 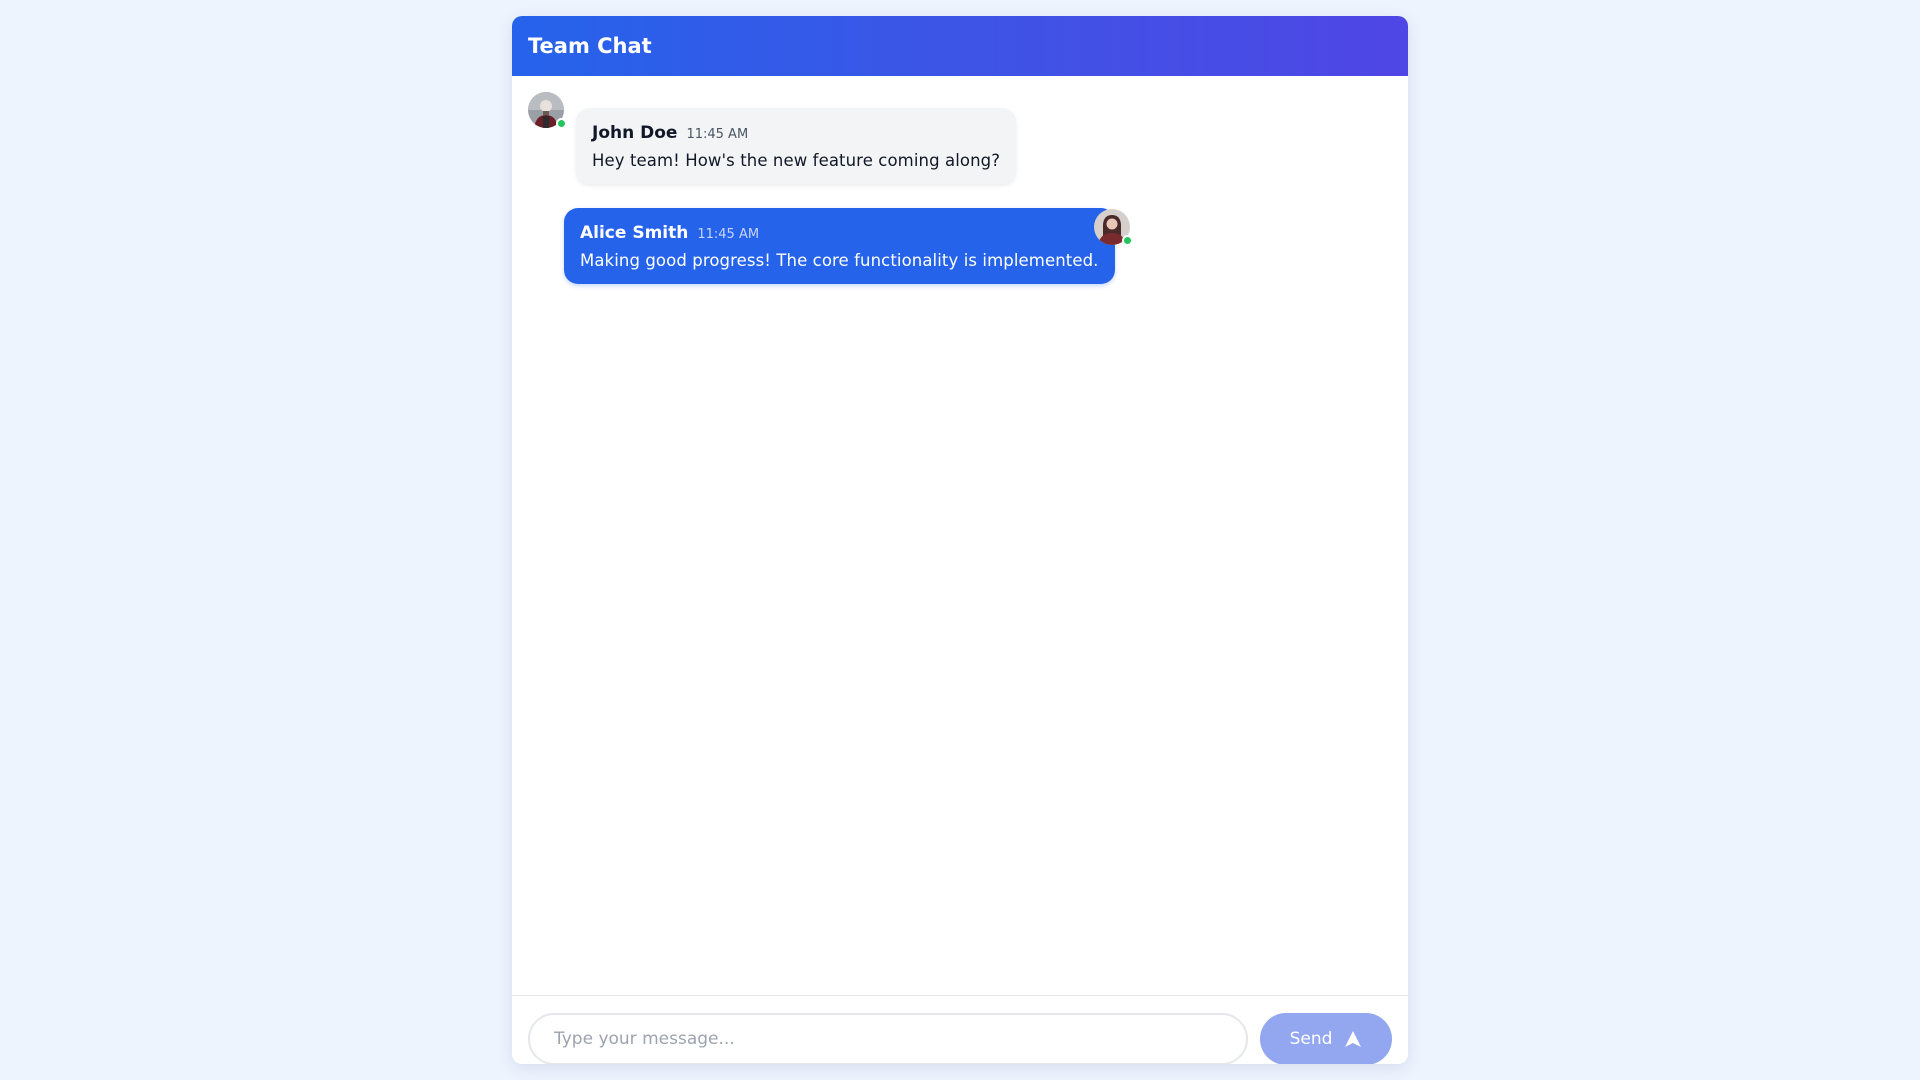 What do you see at coordinates (590, 46) in the screenshot?
I see `chat-title: Team Chat` at bounding box center [590, 46].